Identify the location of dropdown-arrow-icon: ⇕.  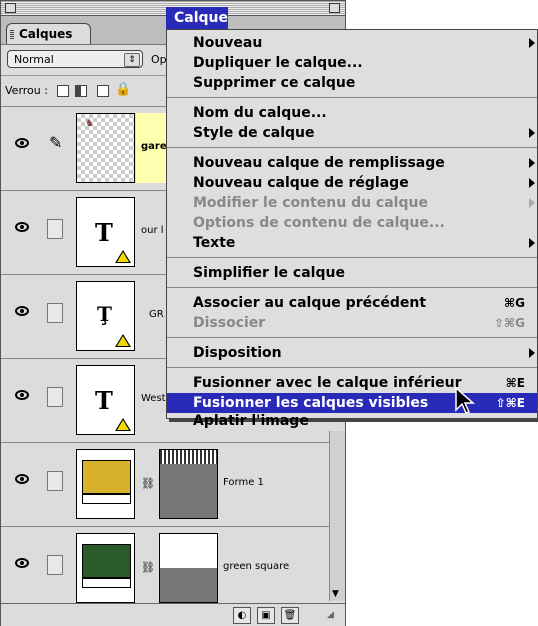
(132, 60).